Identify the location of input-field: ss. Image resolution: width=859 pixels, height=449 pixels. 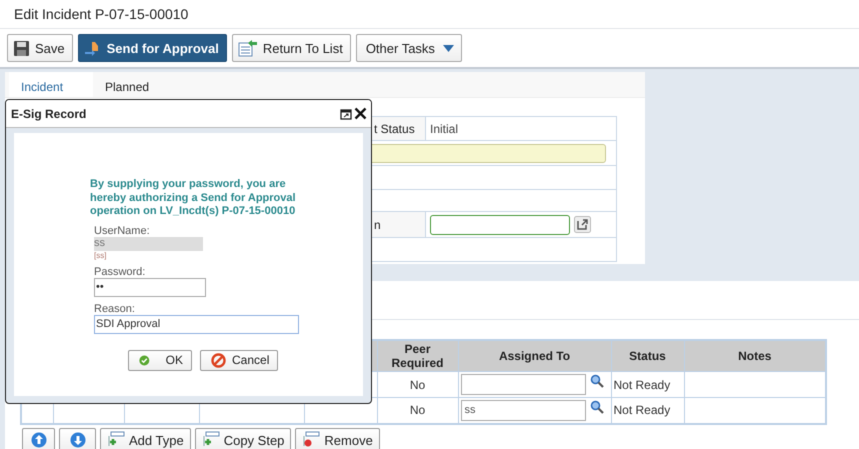
(523, 410).